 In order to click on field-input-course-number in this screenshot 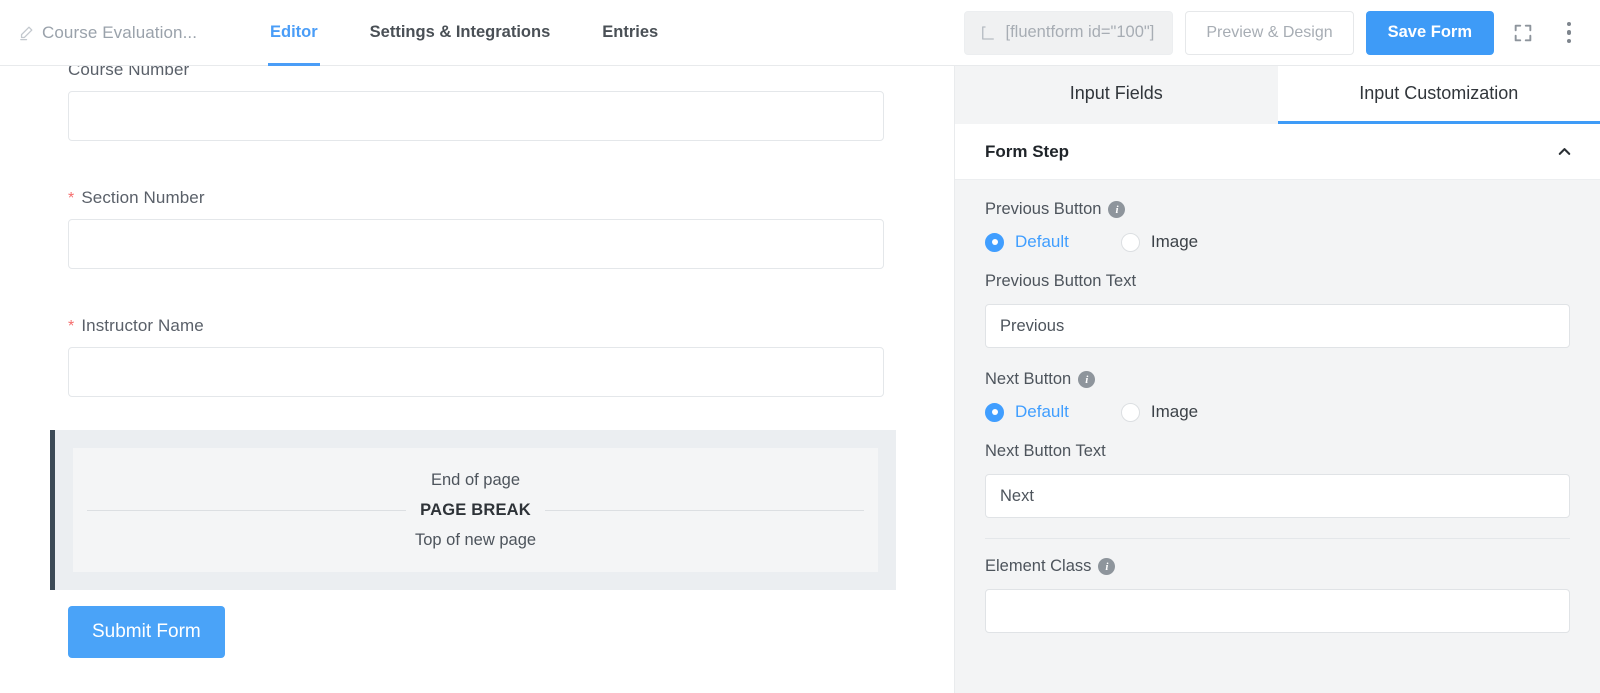, I will do `click(476, 116)`.